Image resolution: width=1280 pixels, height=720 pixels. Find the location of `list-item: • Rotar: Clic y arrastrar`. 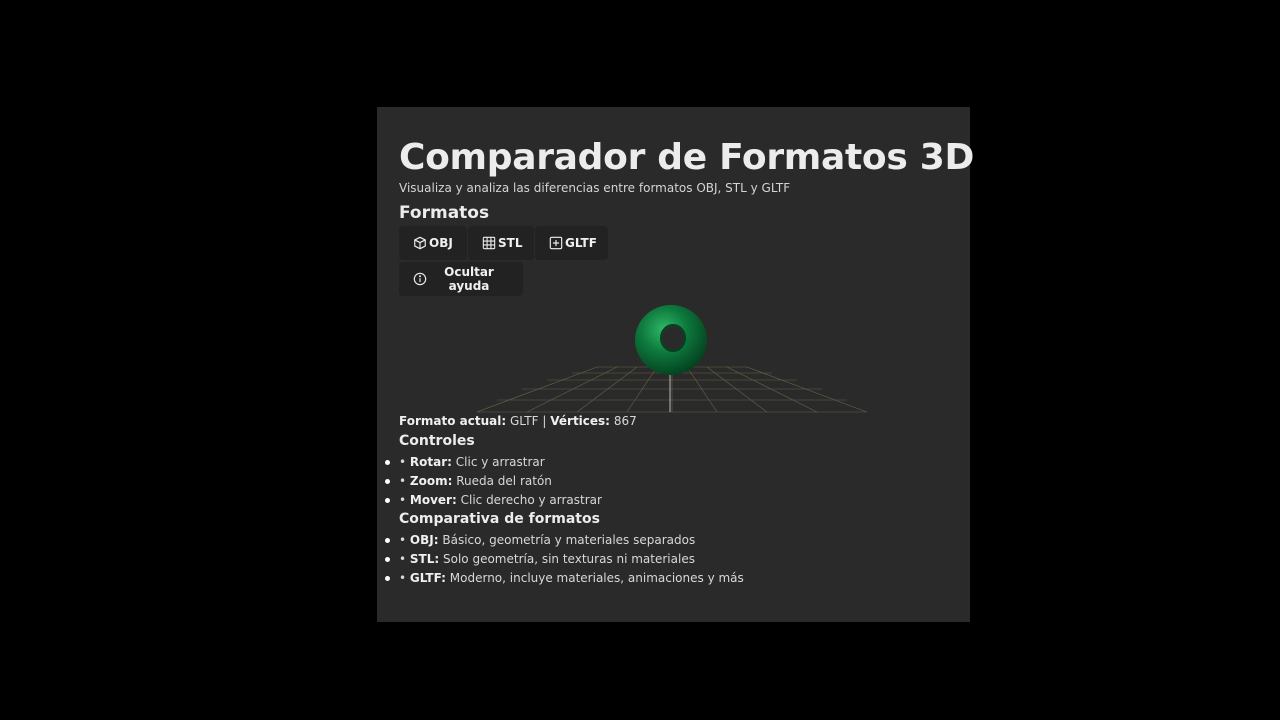

list-item: • Rotar: Clic y arrastrar is located at coordinates (493, 462).